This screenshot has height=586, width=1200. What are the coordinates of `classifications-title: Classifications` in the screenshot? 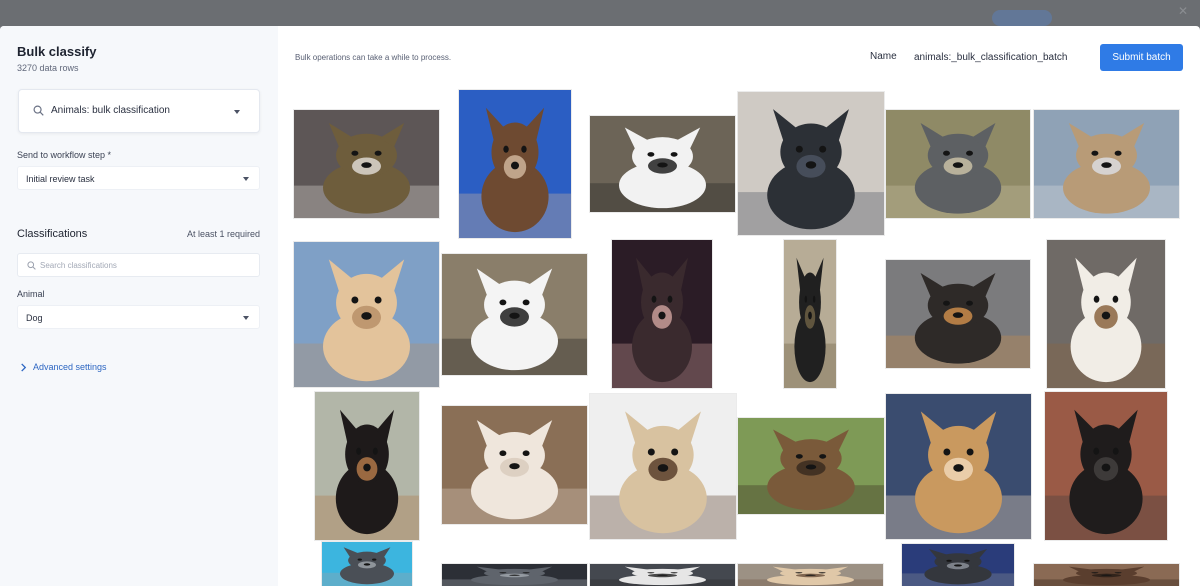 It's located at (52, 234).